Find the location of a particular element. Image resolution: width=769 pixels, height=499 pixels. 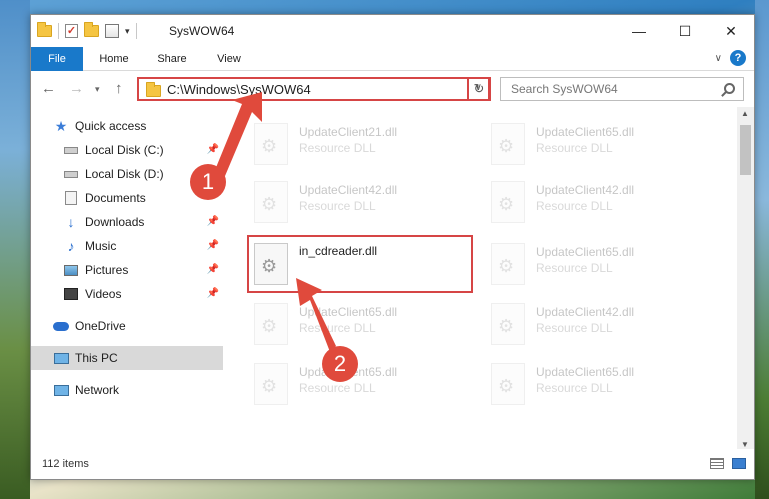

address-bar: C:\Windows\SysWOW64 ∨ is located at coordinates (313, 89).